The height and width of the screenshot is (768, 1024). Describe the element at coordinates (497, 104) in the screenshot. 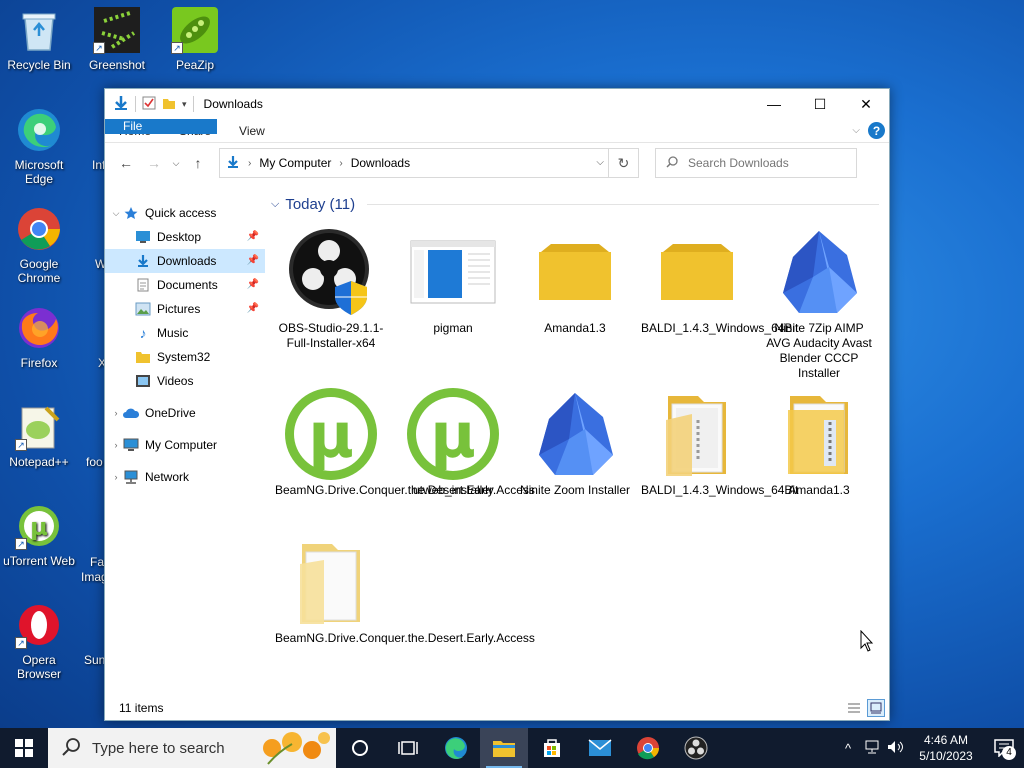

I see `title-bar: ▾ Downloads — ☐ ✕` at that location.